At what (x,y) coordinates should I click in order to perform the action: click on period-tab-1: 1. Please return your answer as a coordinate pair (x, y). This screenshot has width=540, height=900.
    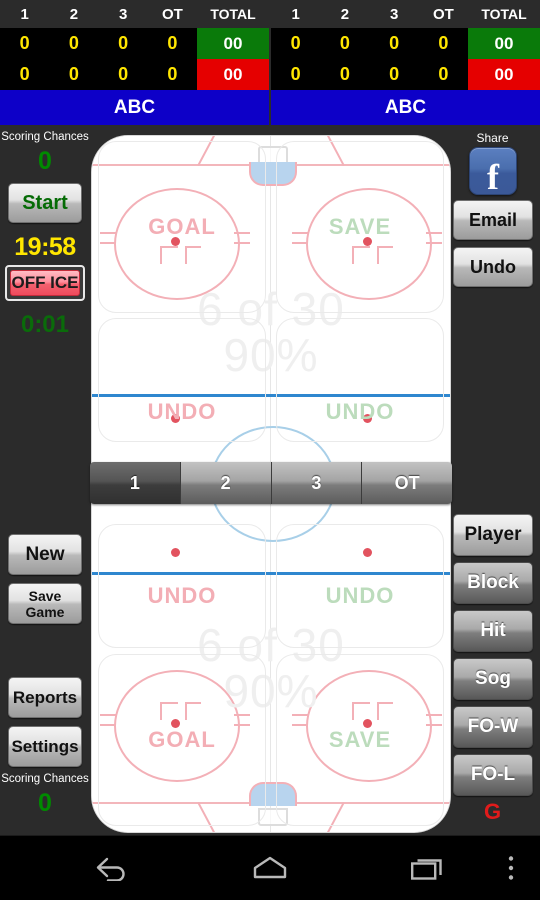
    Looking at the image, I should click on (135, 483).